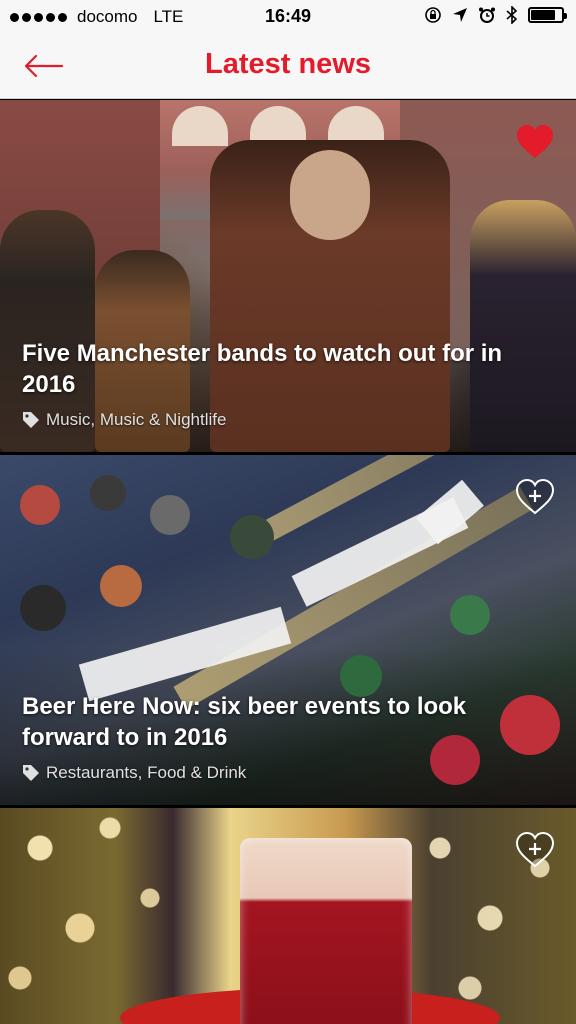  What do you see at coordinates (460, 15) in the screenshot?
I see `location-icon` at bounding box center [460, 15].